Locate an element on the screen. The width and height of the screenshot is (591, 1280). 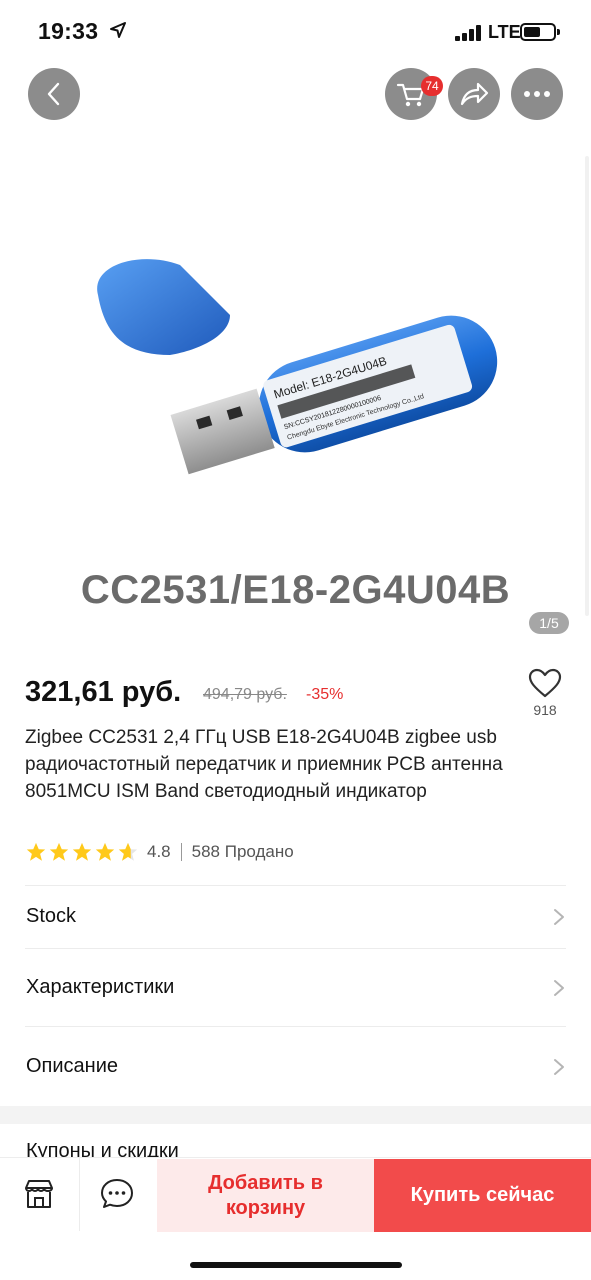
add-to-cart-button: Добавить в корзину is located at coordinates (265, 1195).